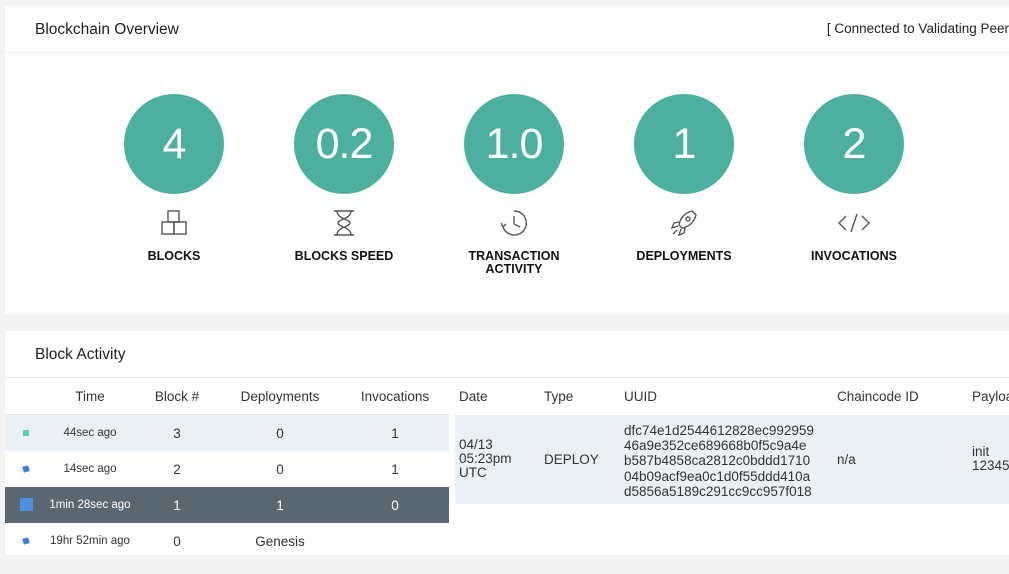  Describe the element at coordinates (854, 144) in the screenshot. I see `invocations-count: 2` at that location.